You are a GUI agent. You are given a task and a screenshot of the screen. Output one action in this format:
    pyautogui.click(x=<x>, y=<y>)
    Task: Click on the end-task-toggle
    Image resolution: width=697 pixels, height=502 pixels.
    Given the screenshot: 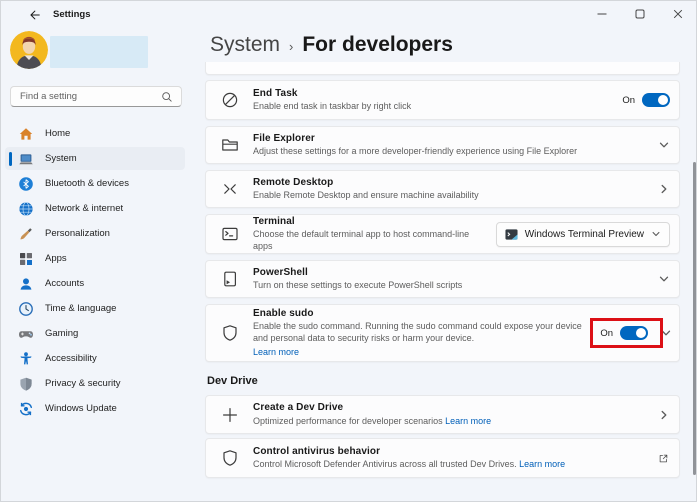 What is the action you would take?
    pyautogui.click(x=656, y=100)
    